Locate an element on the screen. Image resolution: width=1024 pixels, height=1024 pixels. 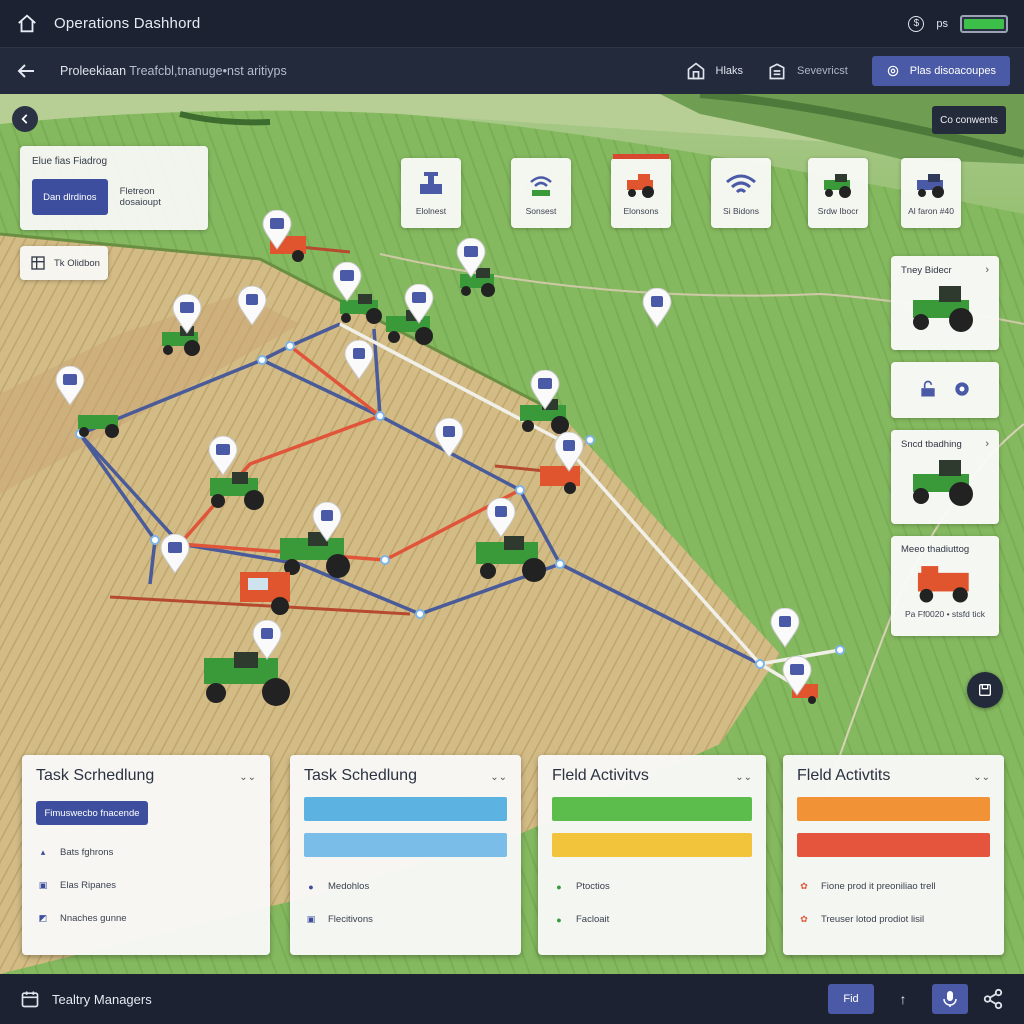
panel-action-button: Fimuswecbo fnacende is located at coordinates (92, 813).